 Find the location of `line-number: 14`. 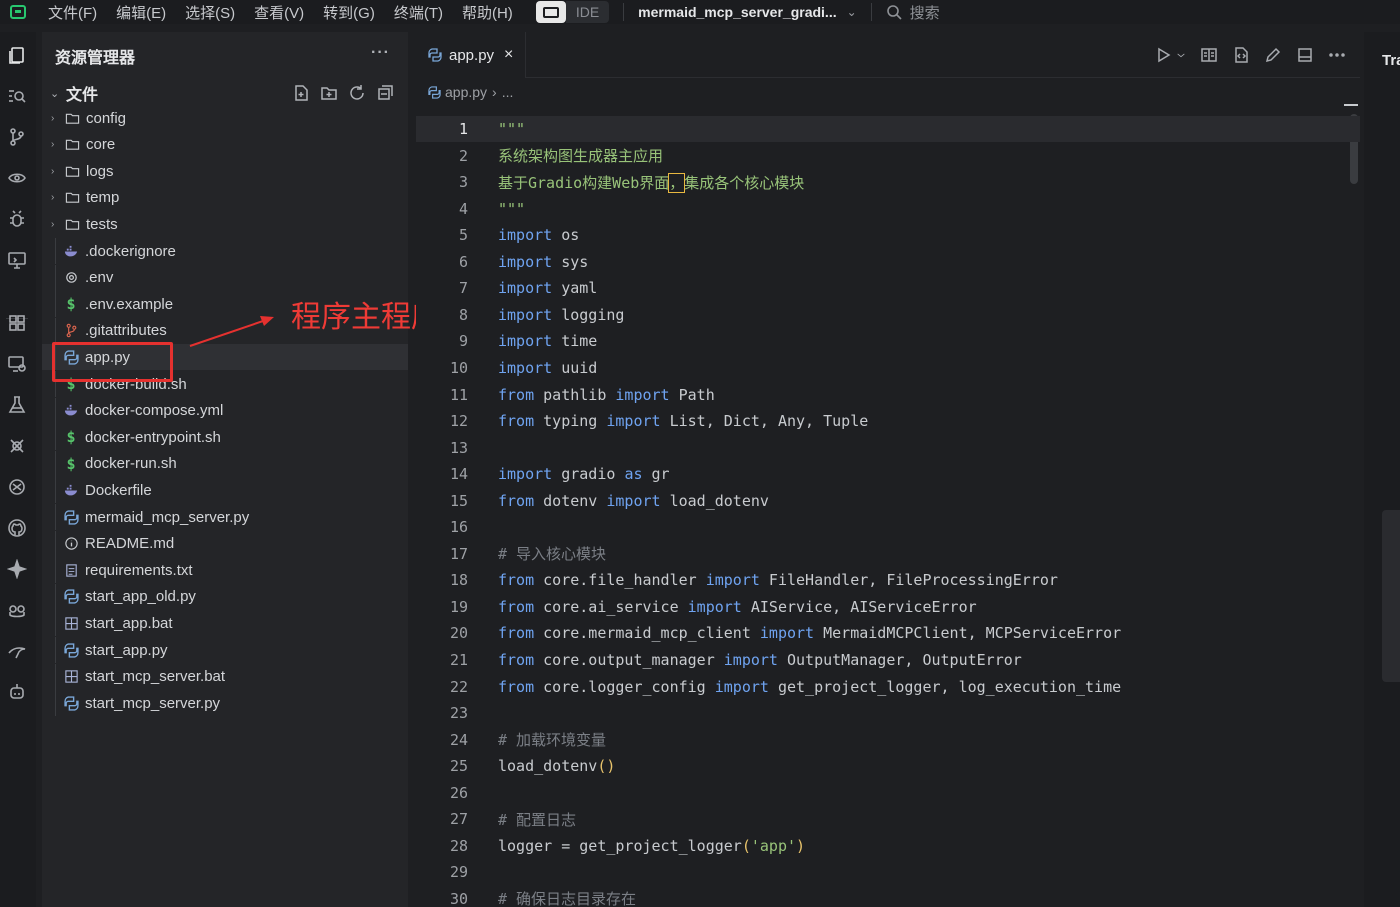

line-number: 14 is located at coordinates (458, 474).